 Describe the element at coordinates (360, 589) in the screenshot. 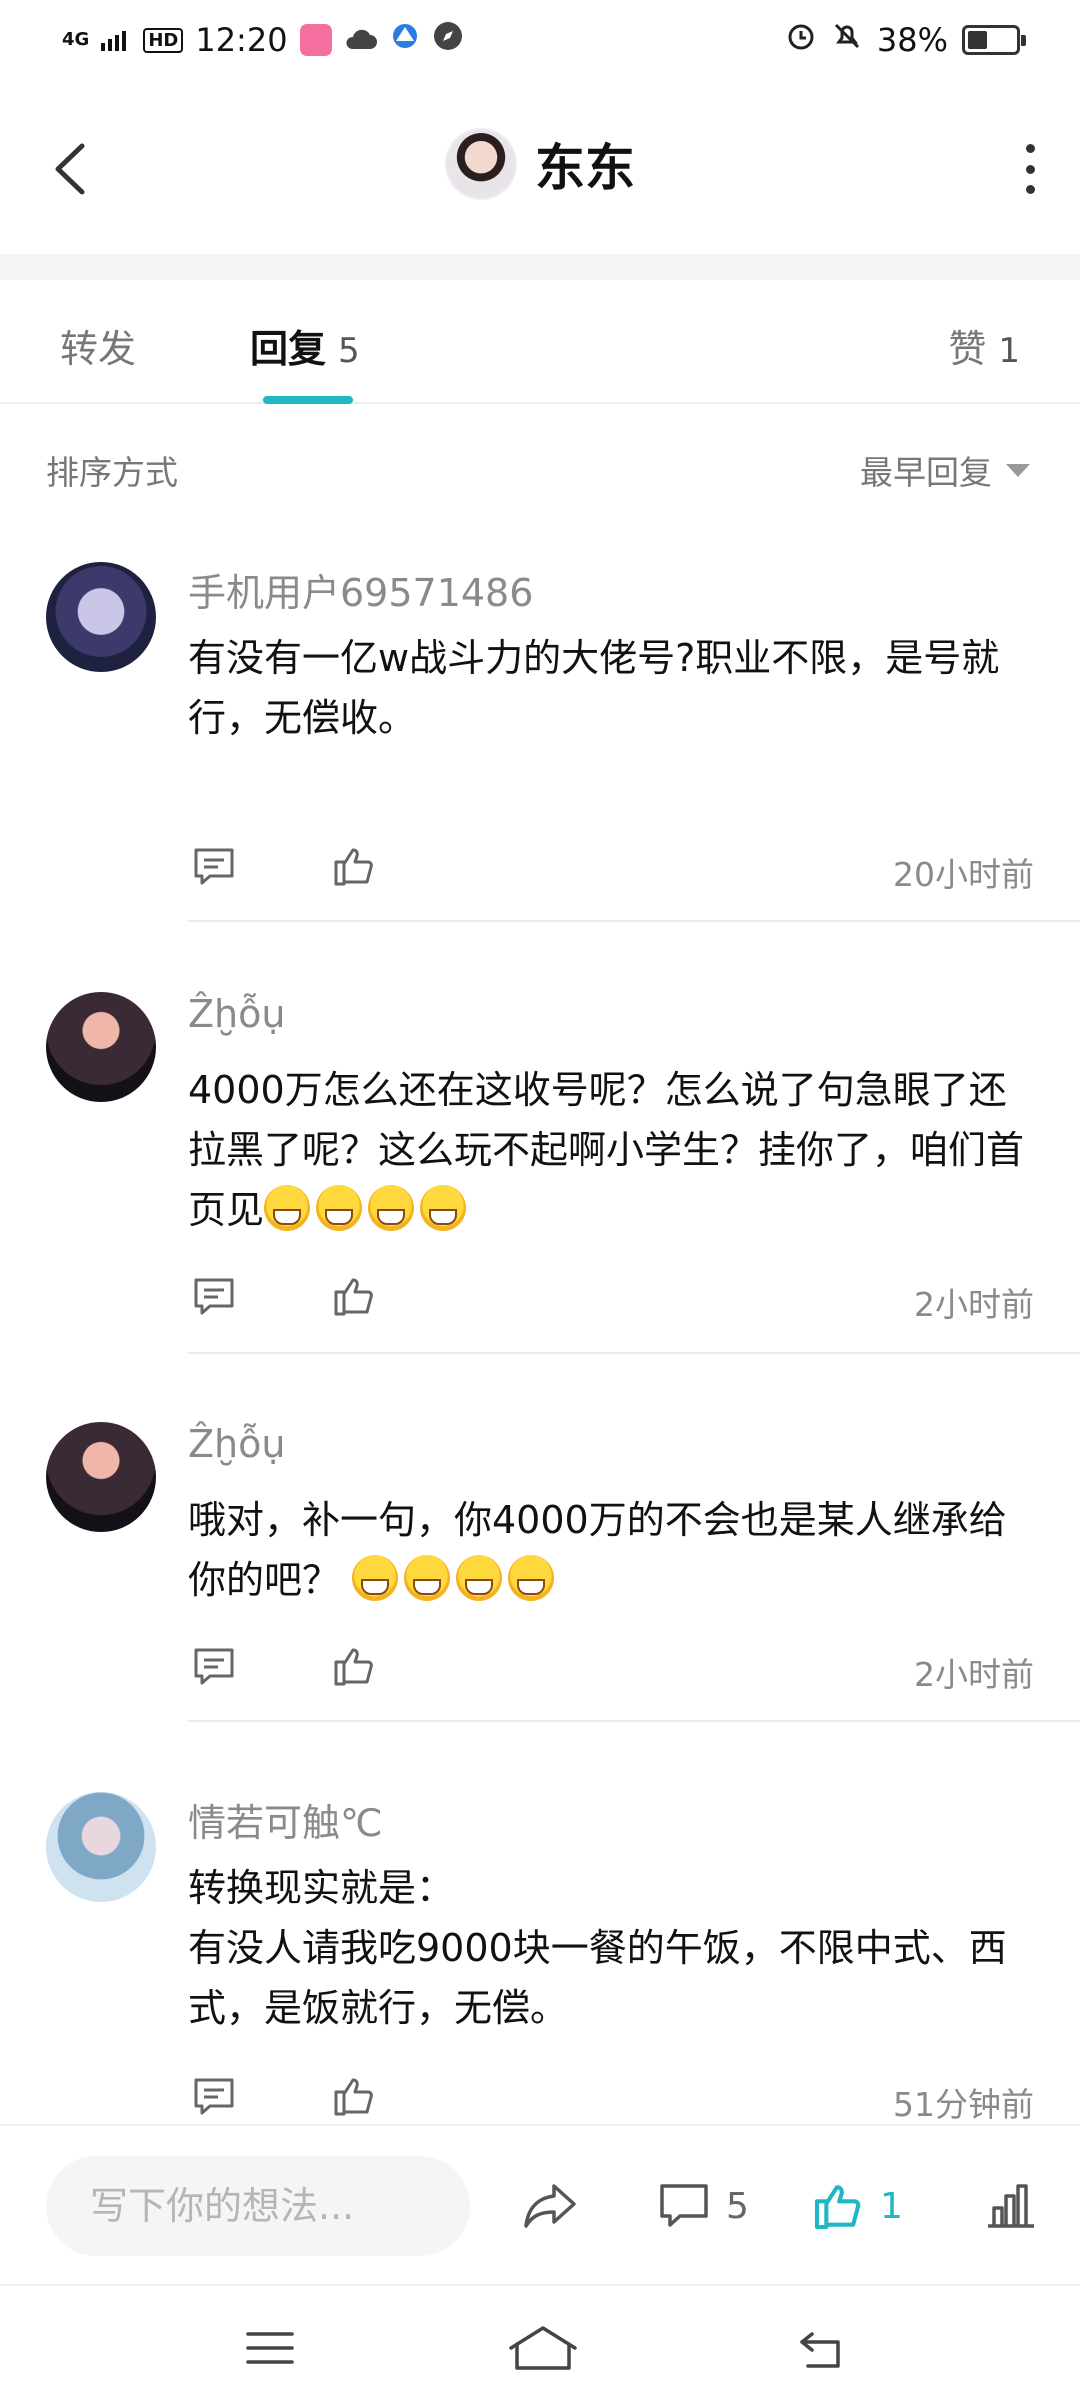

I see `comment-user: 手机用户69571486` at that location.